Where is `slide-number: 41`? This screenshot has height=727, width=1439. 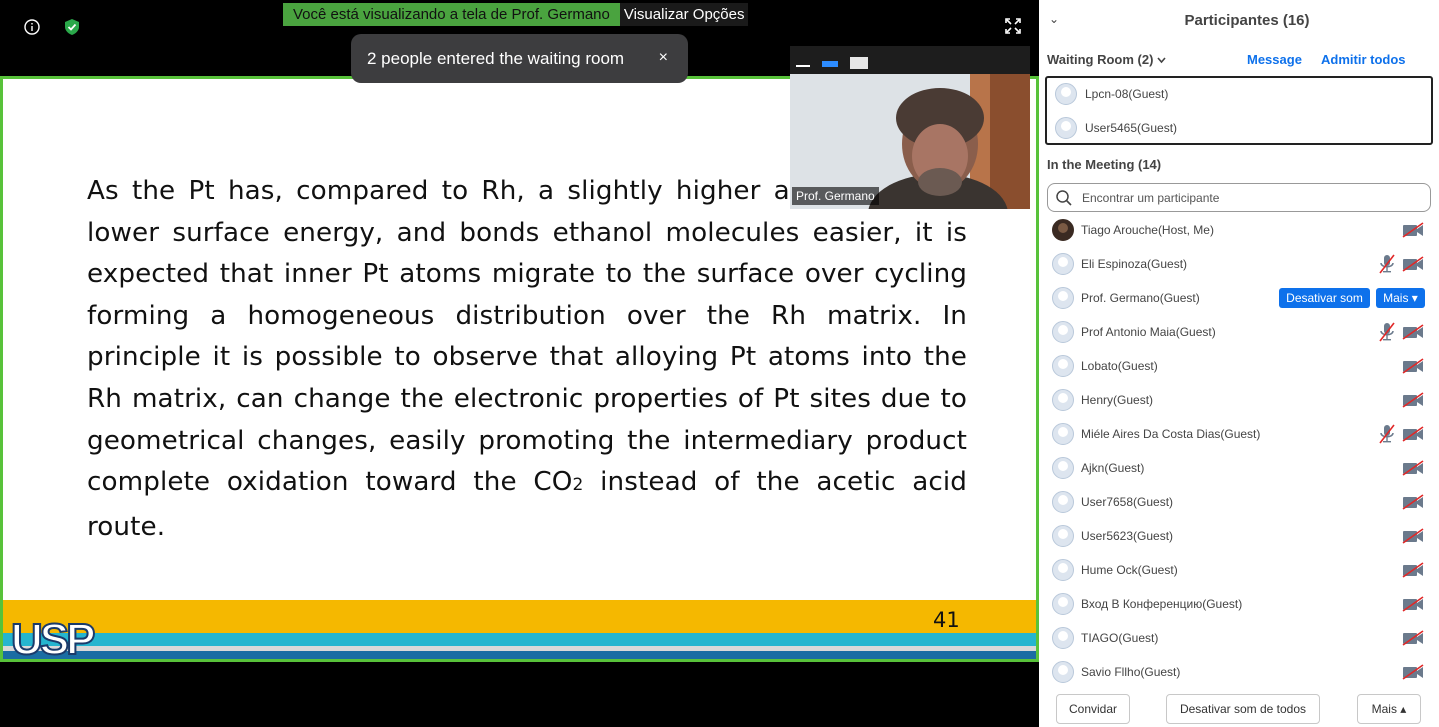
slide-number: 41 is located at coordinates (946, 620).